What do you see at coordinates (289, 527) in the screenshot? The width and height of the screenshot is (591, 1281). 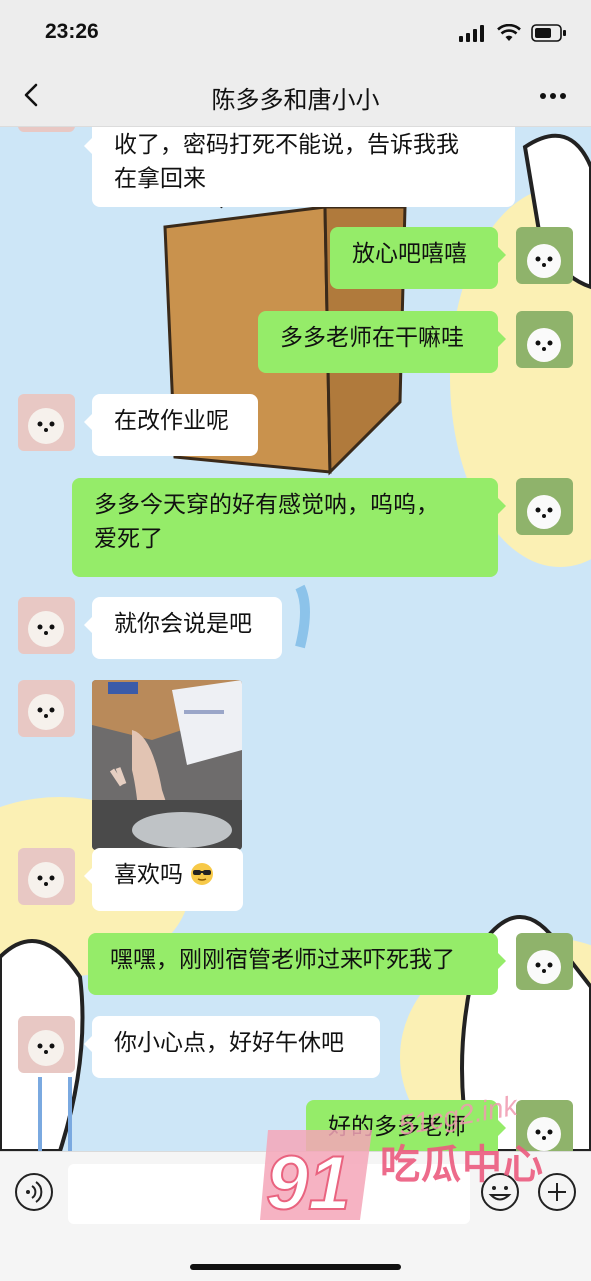 I see `message-bubble: 多多今天穿的好有感觉呐，呜呜， 爱死了` at bounding box center [289, 527].